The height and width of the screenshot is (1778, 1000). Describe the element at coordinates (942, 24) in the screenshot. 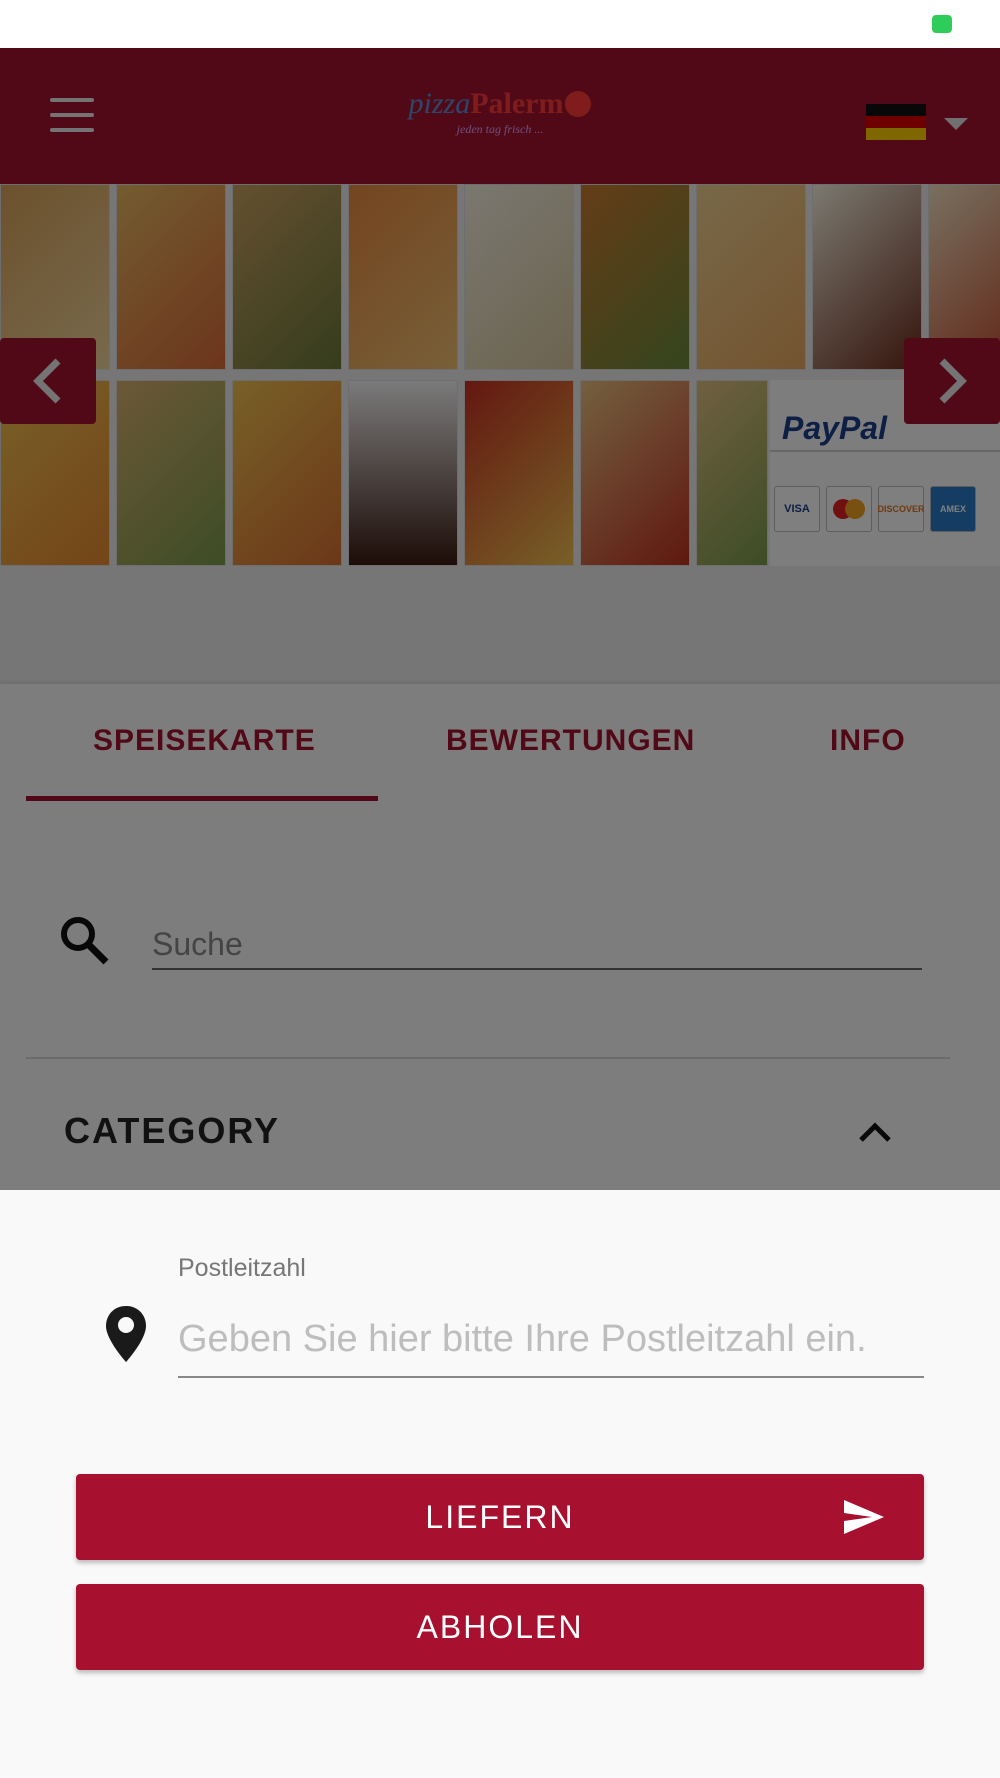

I see `notification-icon` at that location.